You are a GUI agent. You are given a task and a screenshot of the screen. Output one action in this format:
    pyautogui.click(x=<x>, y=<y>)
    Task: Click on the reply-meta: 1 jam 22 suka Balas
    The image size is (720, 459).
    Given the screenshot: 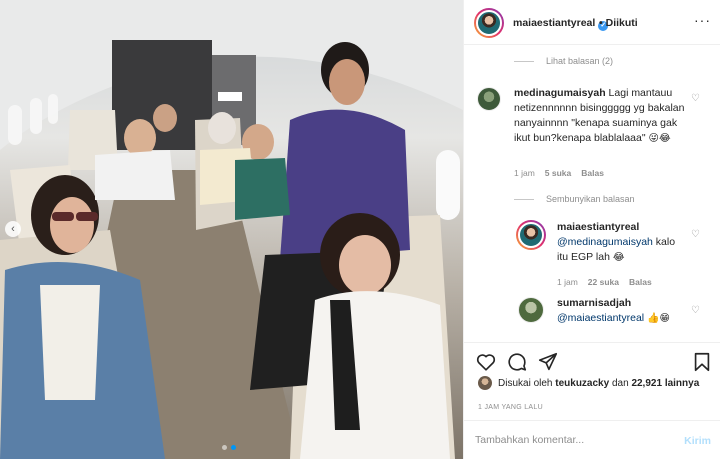 What is the action you would take?
    pyautogui.click(x=604, y=282)
    